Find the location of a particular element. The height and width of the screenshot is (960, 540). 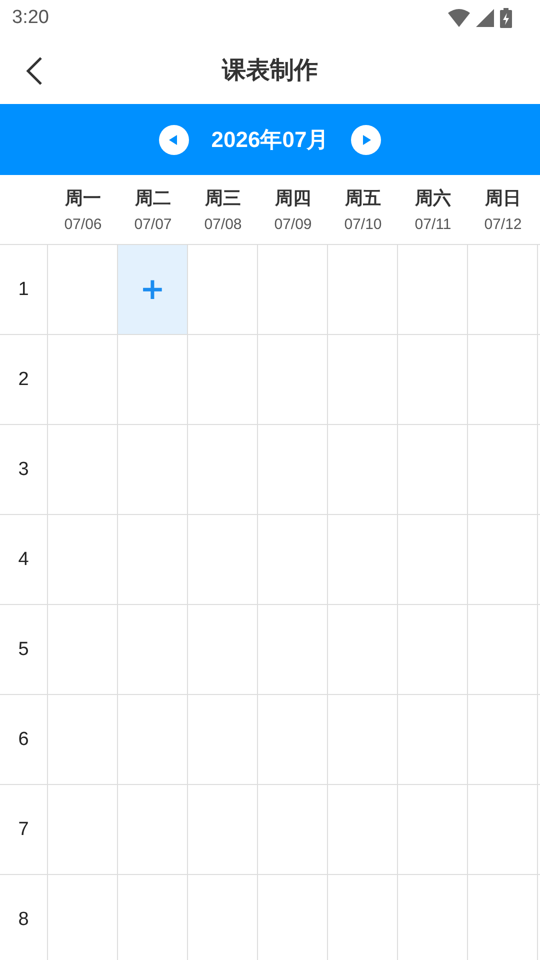

signal-icon is located at coordinates (485, 18).